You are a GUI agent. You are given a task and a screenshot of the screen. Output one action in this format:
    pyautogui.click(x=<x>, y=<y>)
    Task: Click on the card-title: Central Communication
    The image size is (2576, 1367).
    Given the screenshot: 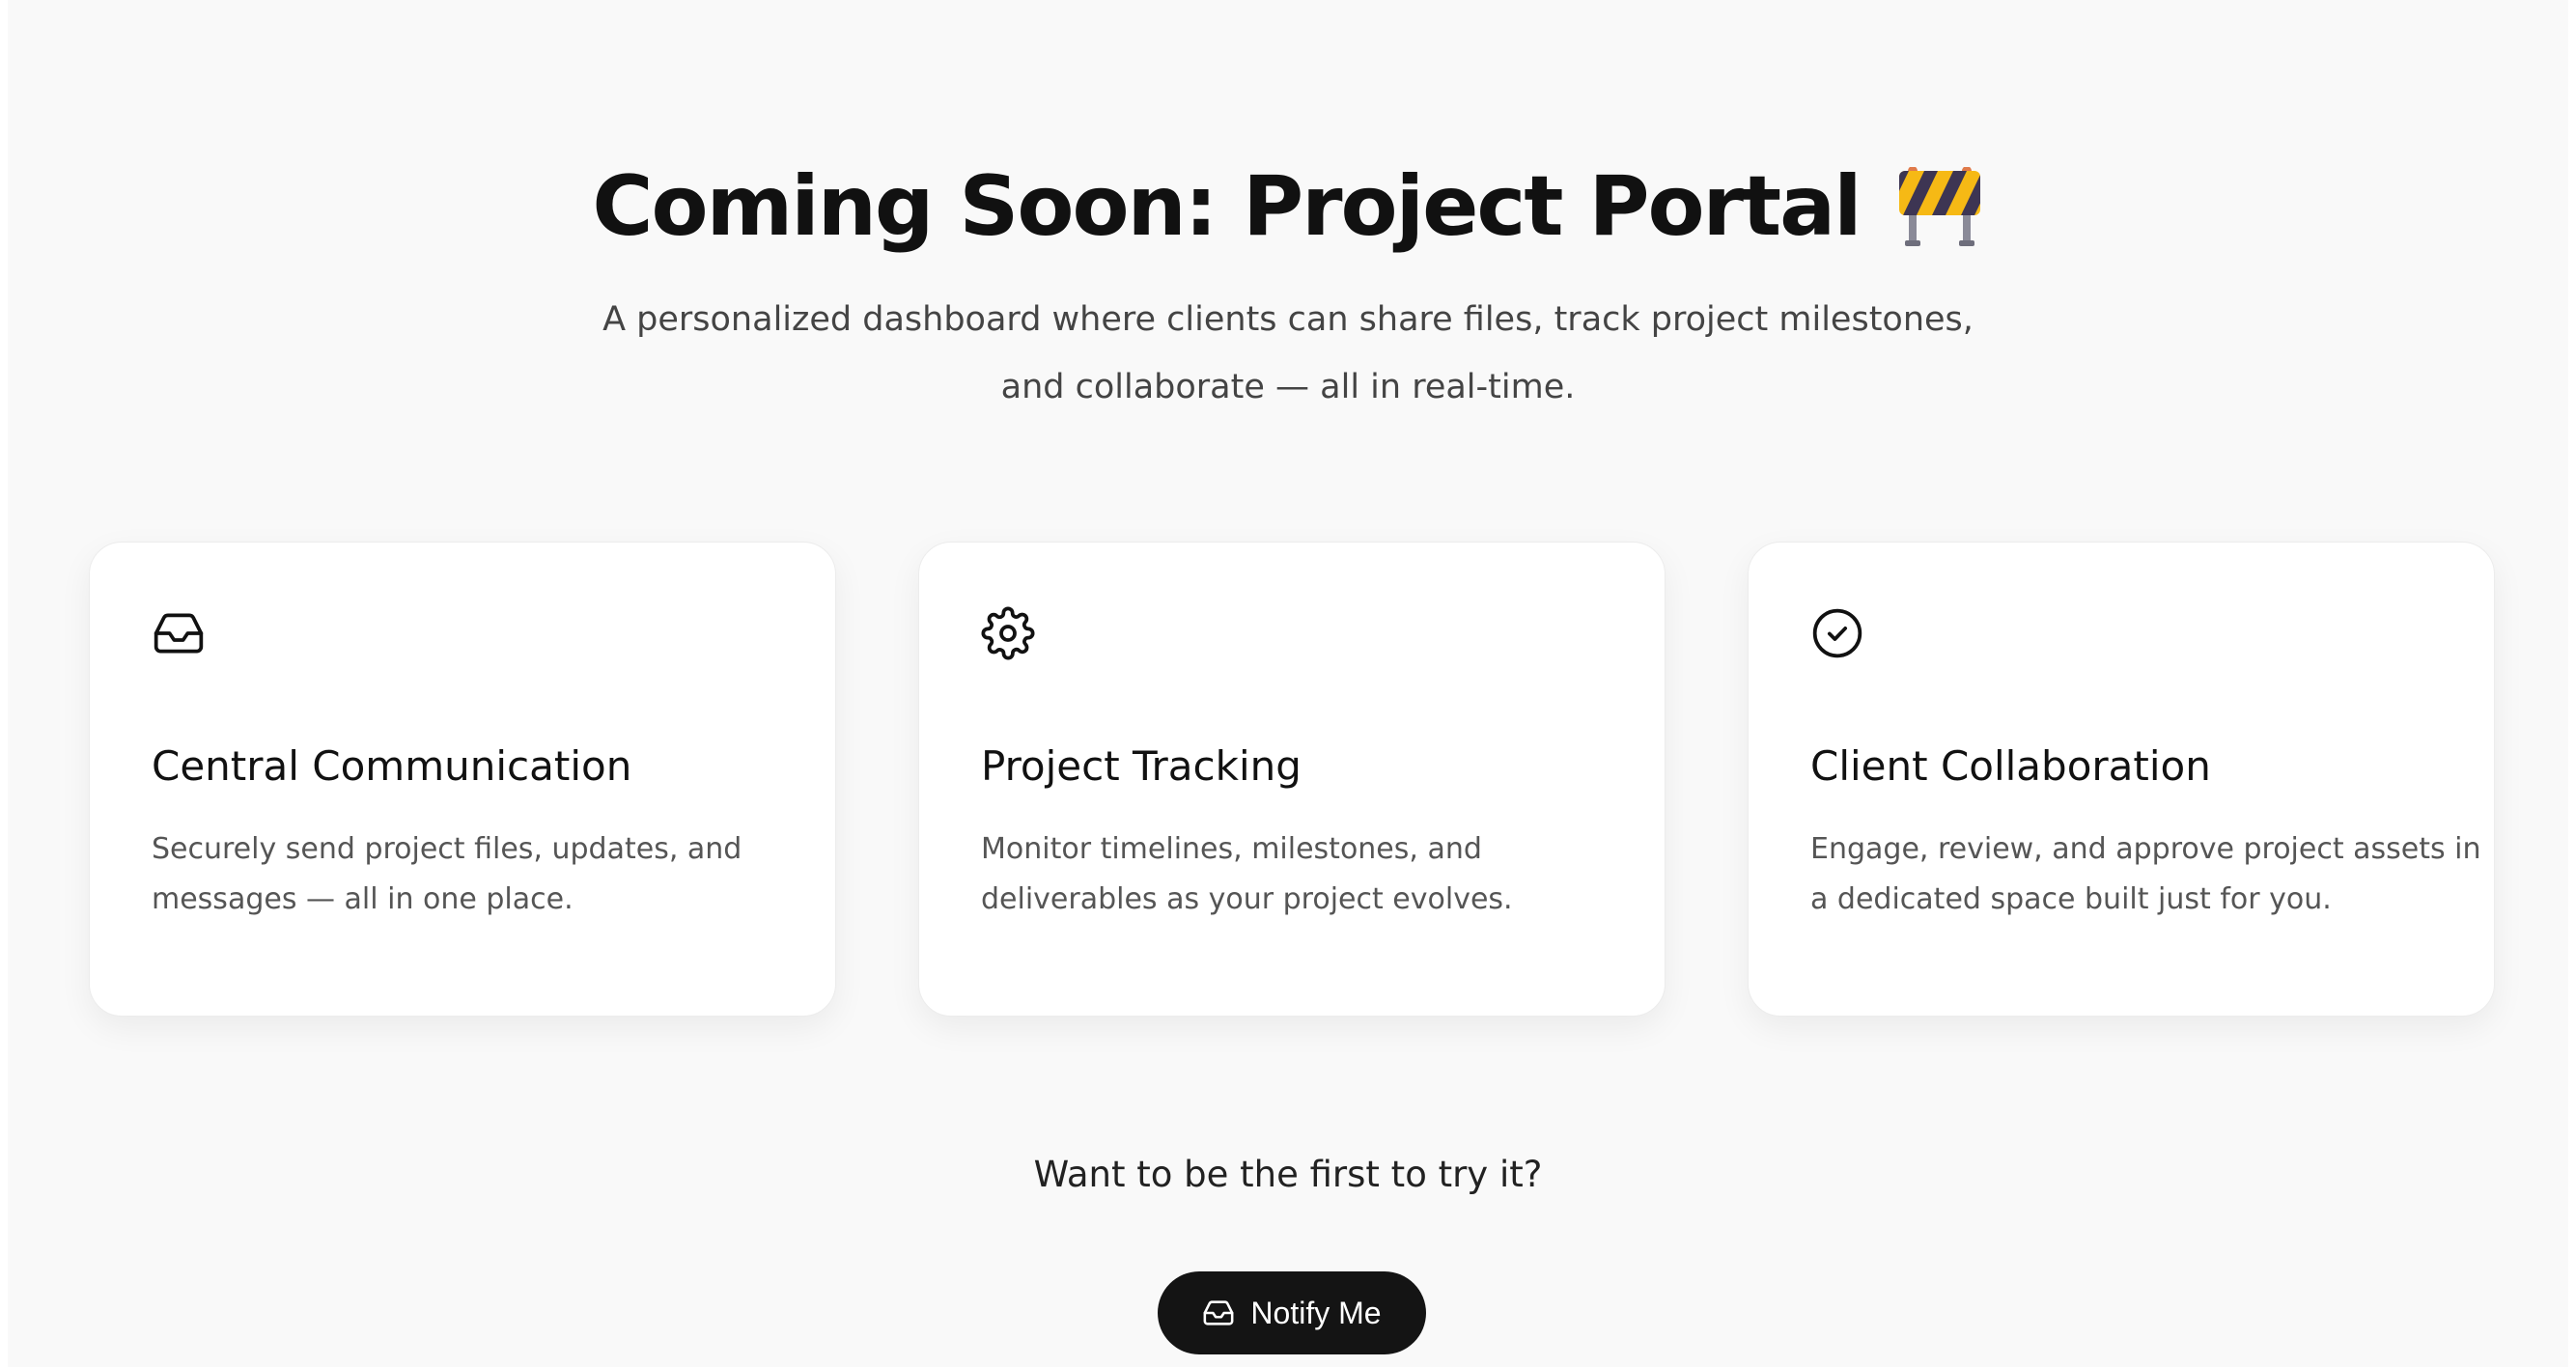 What is the action you would take?
    pyautogui.click(x=392, y=766)
    